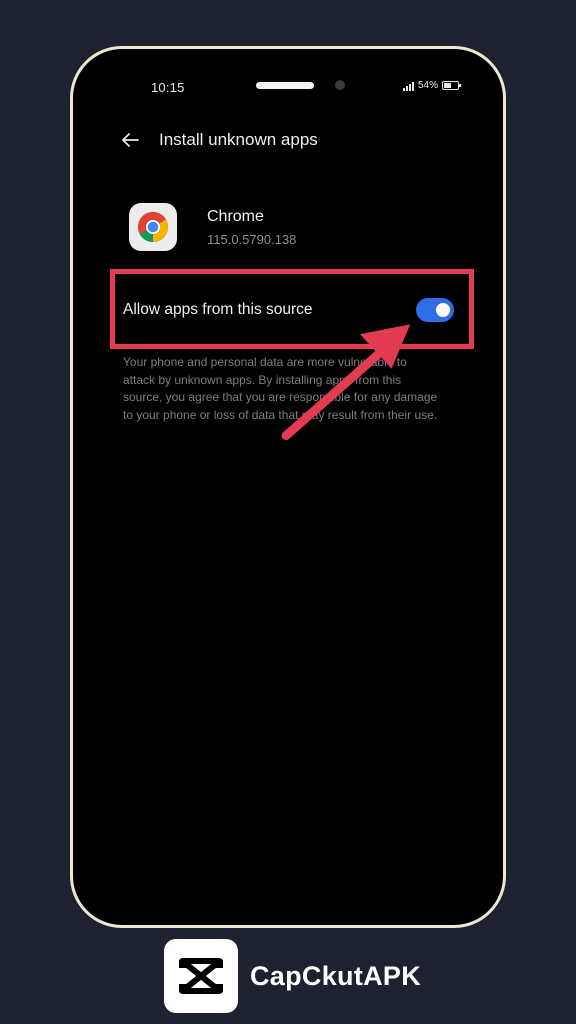 The height and width of the screenshot is (1024, 576). I want to click on allow-source-toggle, so click(435, 310).